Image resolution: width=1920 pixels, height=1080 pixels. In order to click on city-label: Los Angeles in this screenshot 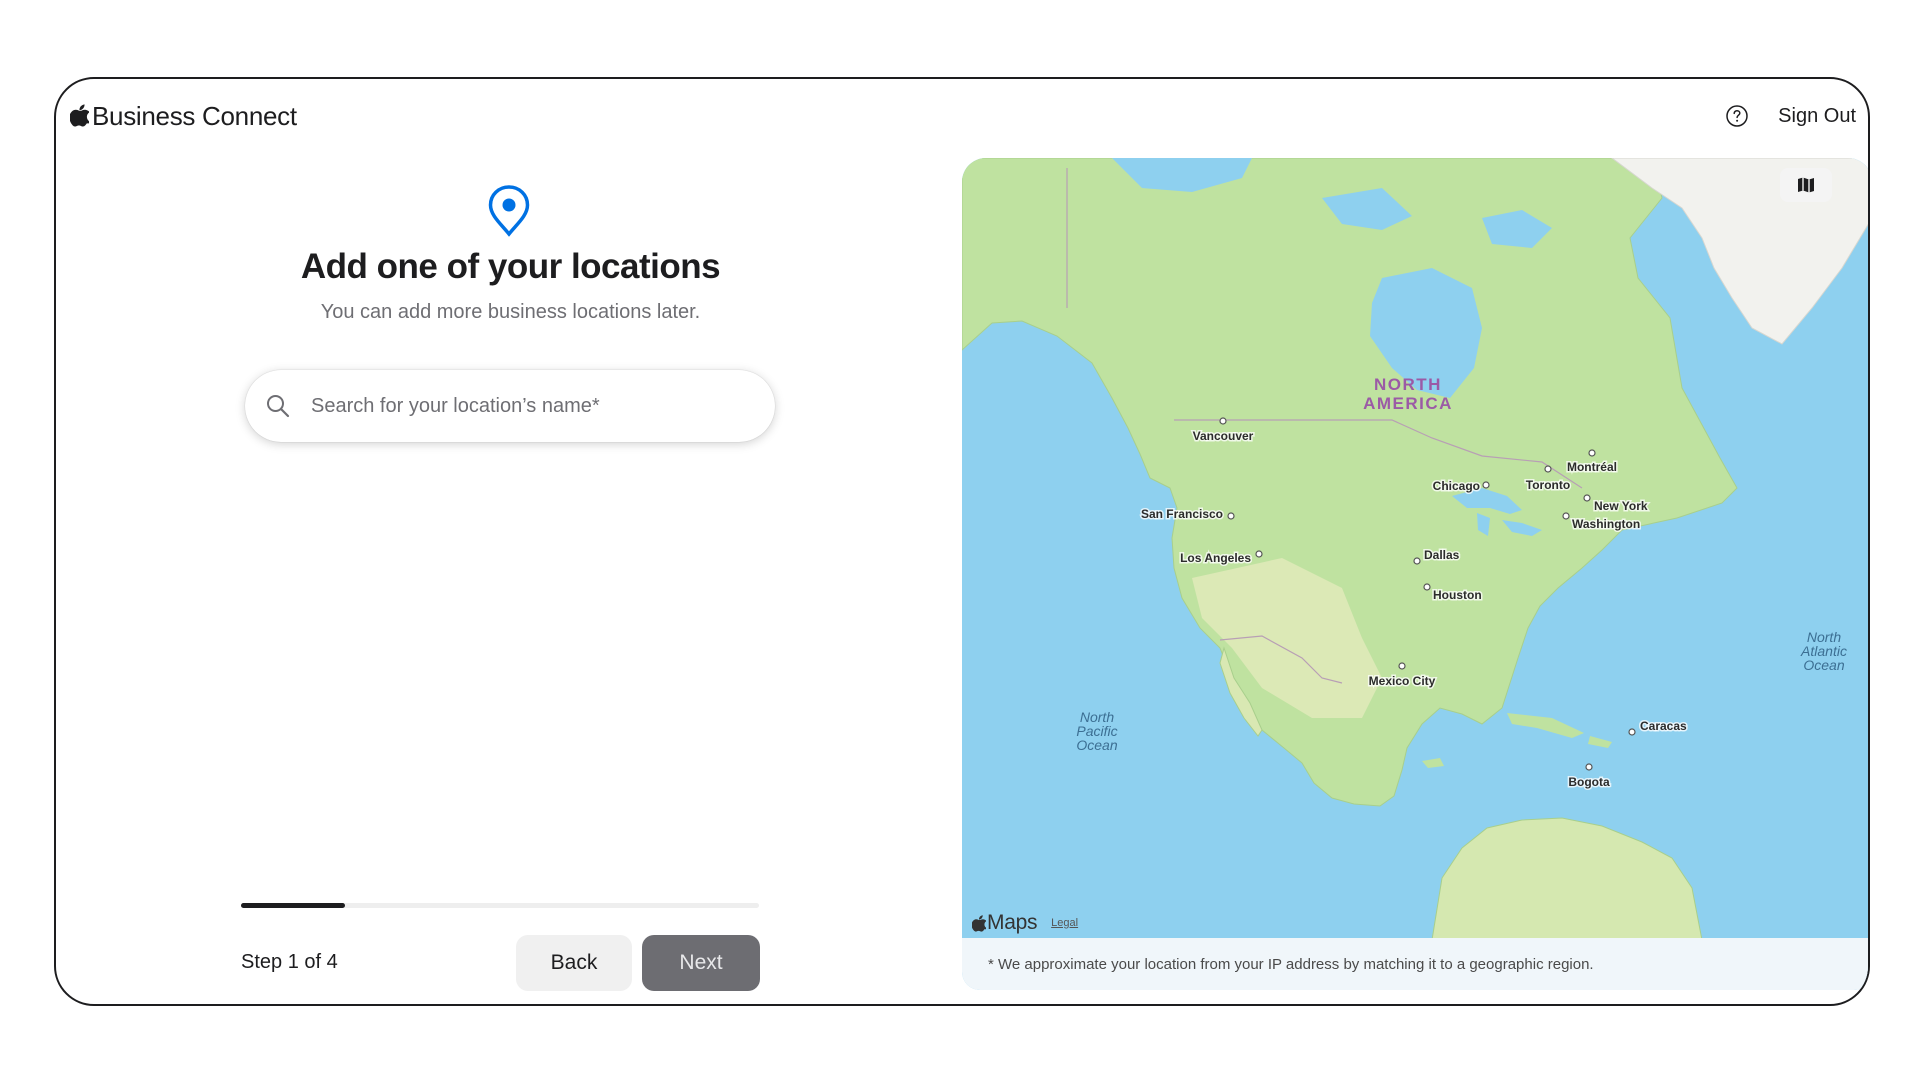, I will do `click(1215, 558)`.